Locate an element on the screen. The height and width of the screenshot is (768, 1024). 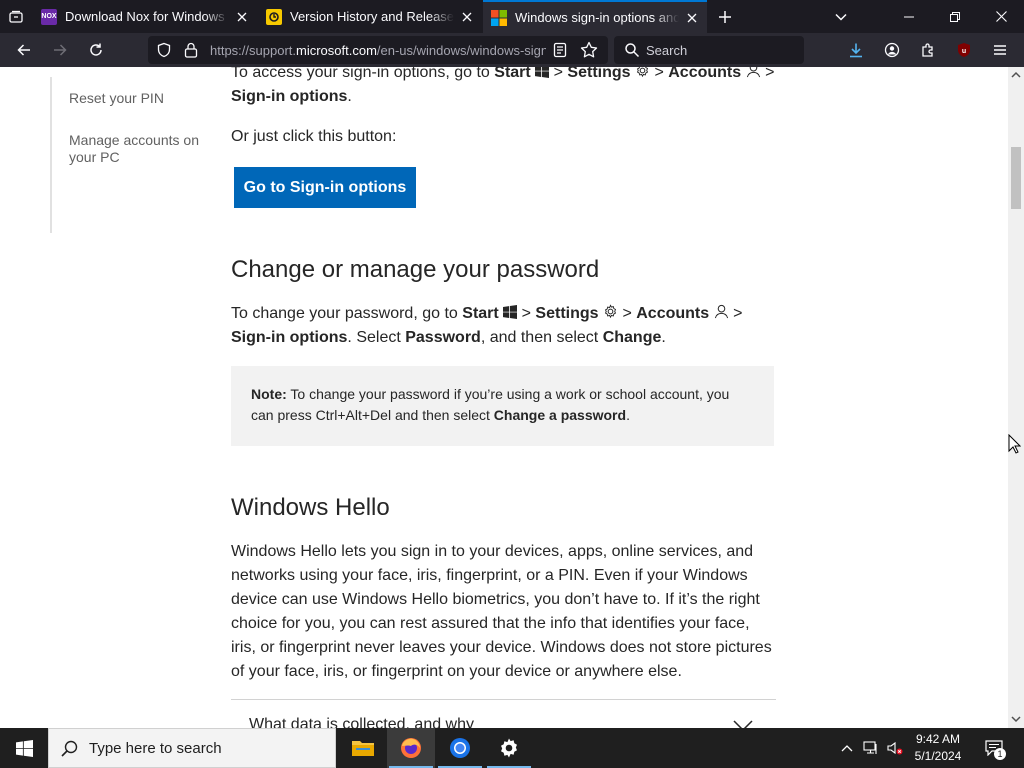
release-notes-favicon-icon is located at coordinates (274, 16).